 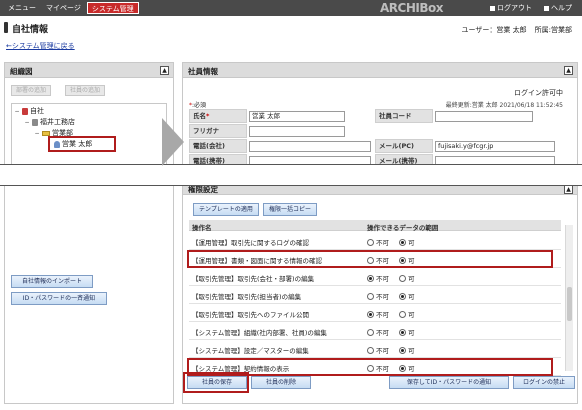 I want to click on user-dept: 所属:営業部, so click(x=553, y=30).